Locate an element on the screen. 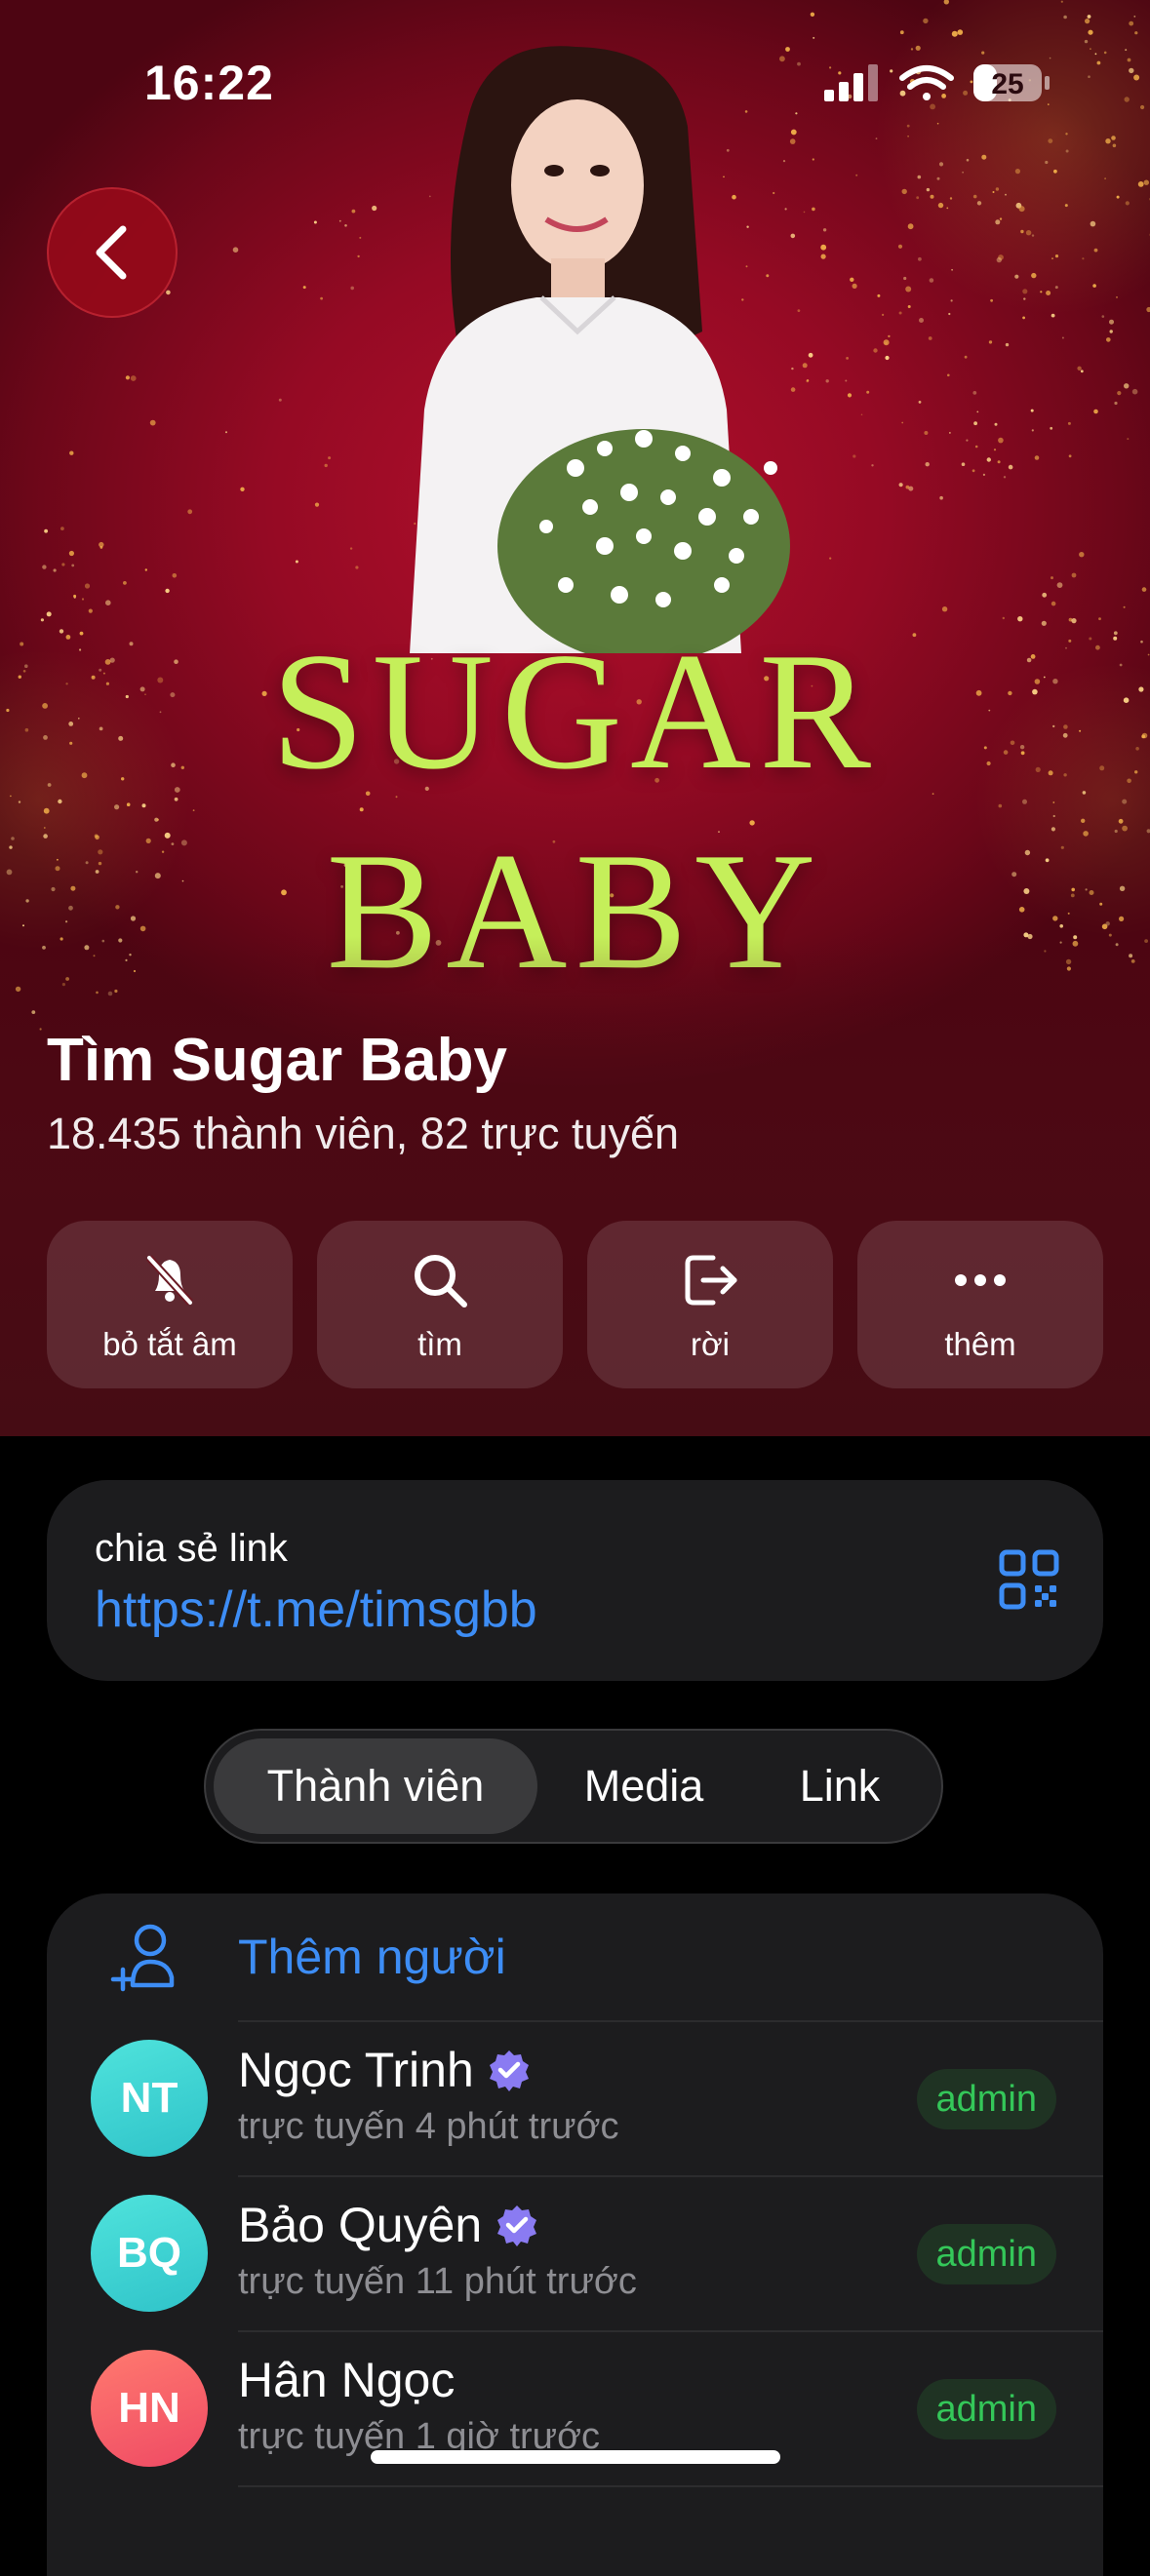  more-button: thêm is located at coordinates (980, 1304).